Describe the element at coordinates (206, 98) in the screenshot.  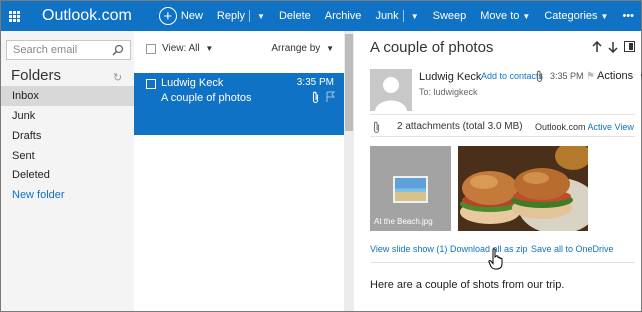
I see `message-subject: A couple of photos` at that location.